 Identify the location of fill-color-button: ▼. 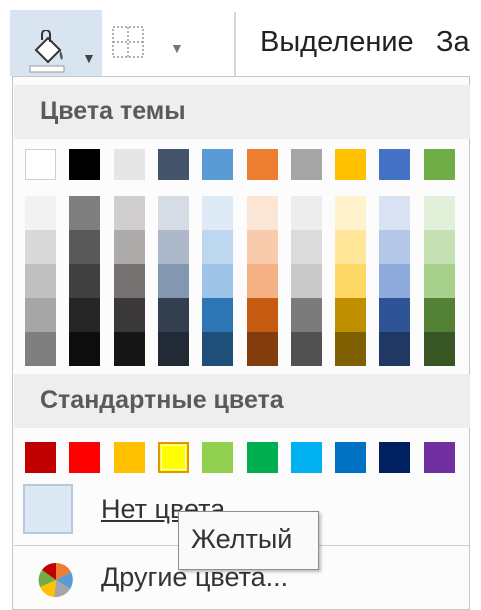
(56, 43).